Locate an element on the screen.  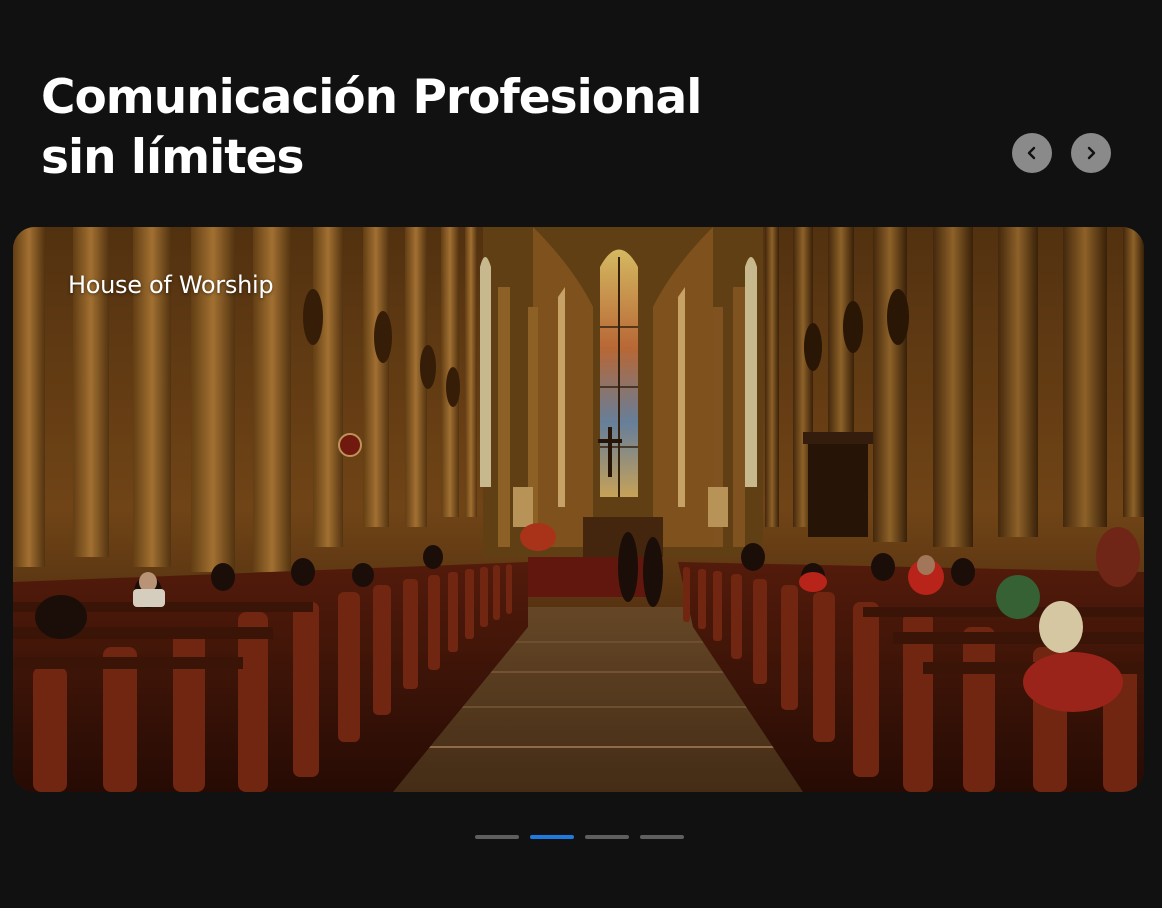
carousel-prev-button is located at coordinates (1032, 153).